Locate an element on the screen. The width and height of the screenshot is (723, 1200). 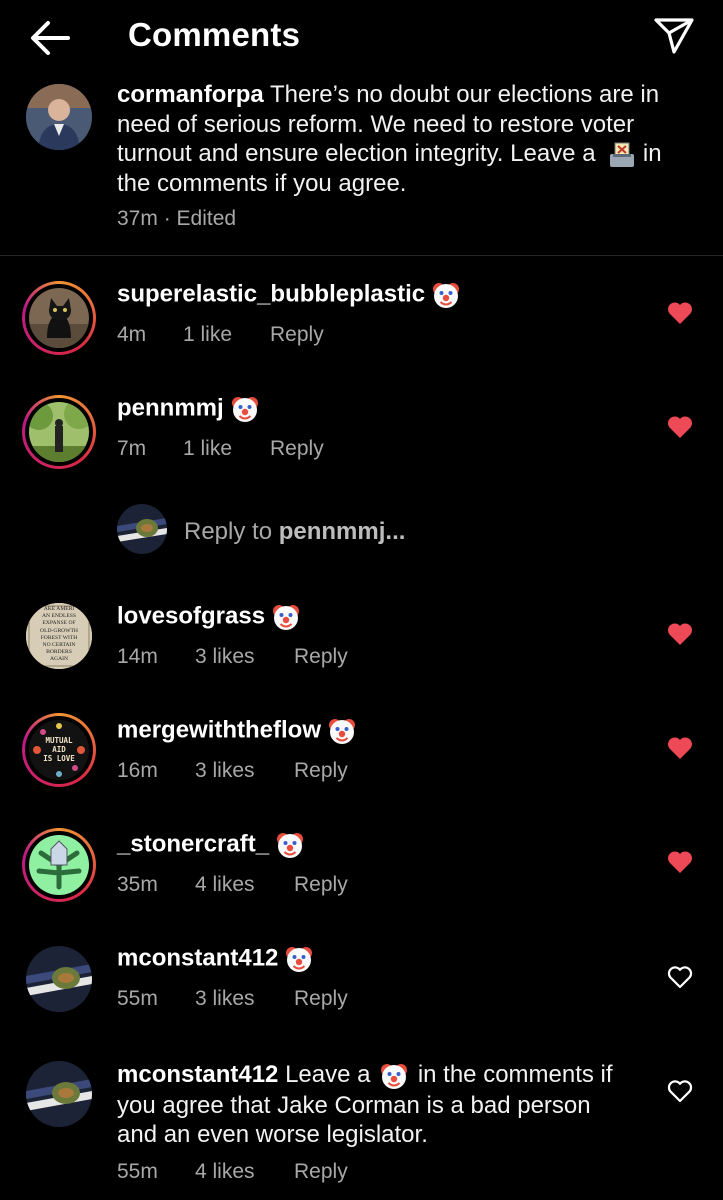
comment-meta: 4m 1 like Reply is located at coordinates (220, 335).